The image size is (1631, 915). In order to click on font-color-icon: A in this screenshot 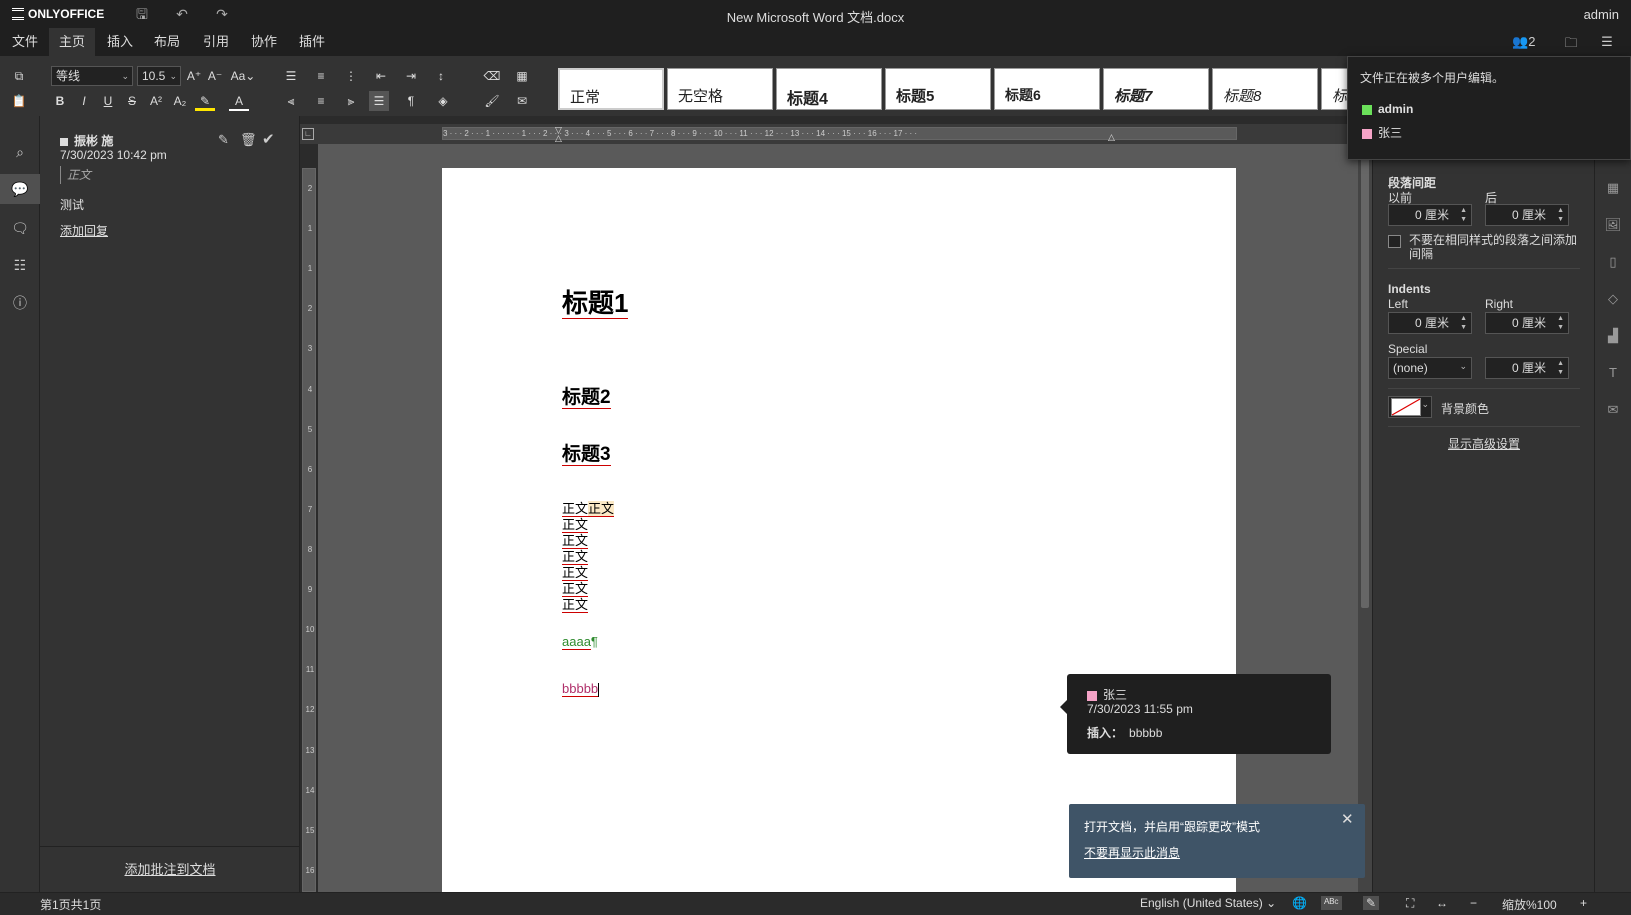, I will do `click(239, 101)`.